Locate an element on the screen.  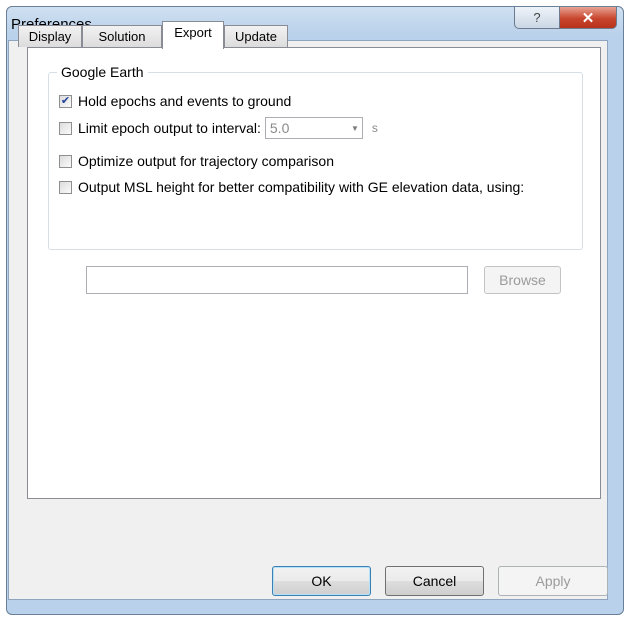
limit-epoch-row: Limit epoch output to interval: 5.0 ▼ s is located at coordinates (218, 128).